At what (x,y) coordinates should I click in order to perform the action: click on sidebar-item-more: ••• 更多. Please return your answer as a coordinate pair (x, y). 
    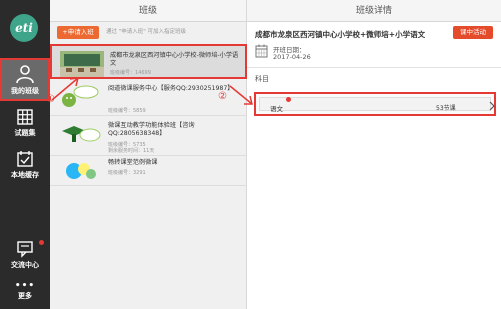
    Looking at the image, I should click on (25, 294).